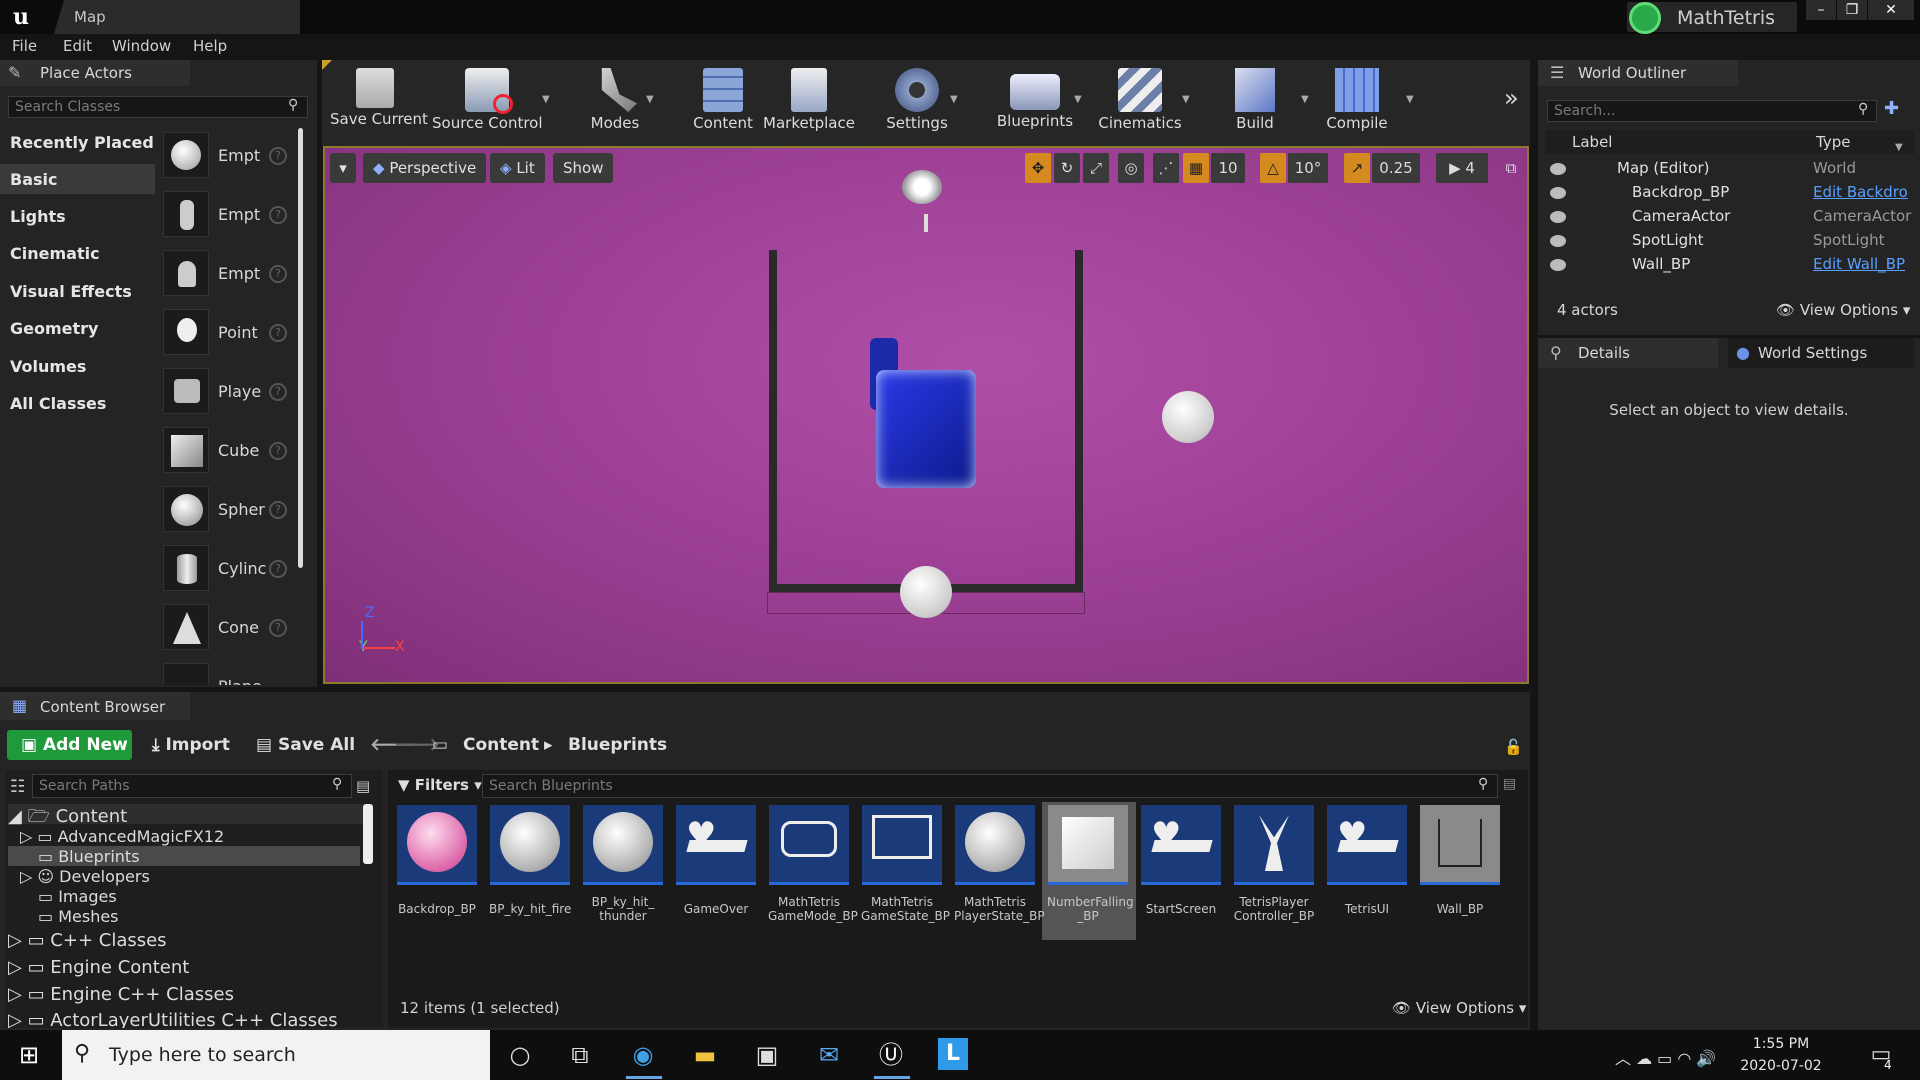  I want to click on outliner-row: Backdrop_BP Edit Backdro, so click(1730, 194).